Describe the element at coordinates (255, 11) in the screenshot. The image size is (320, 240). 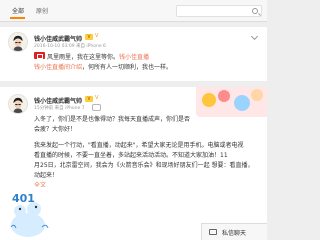
I see `search-icon` at that location.